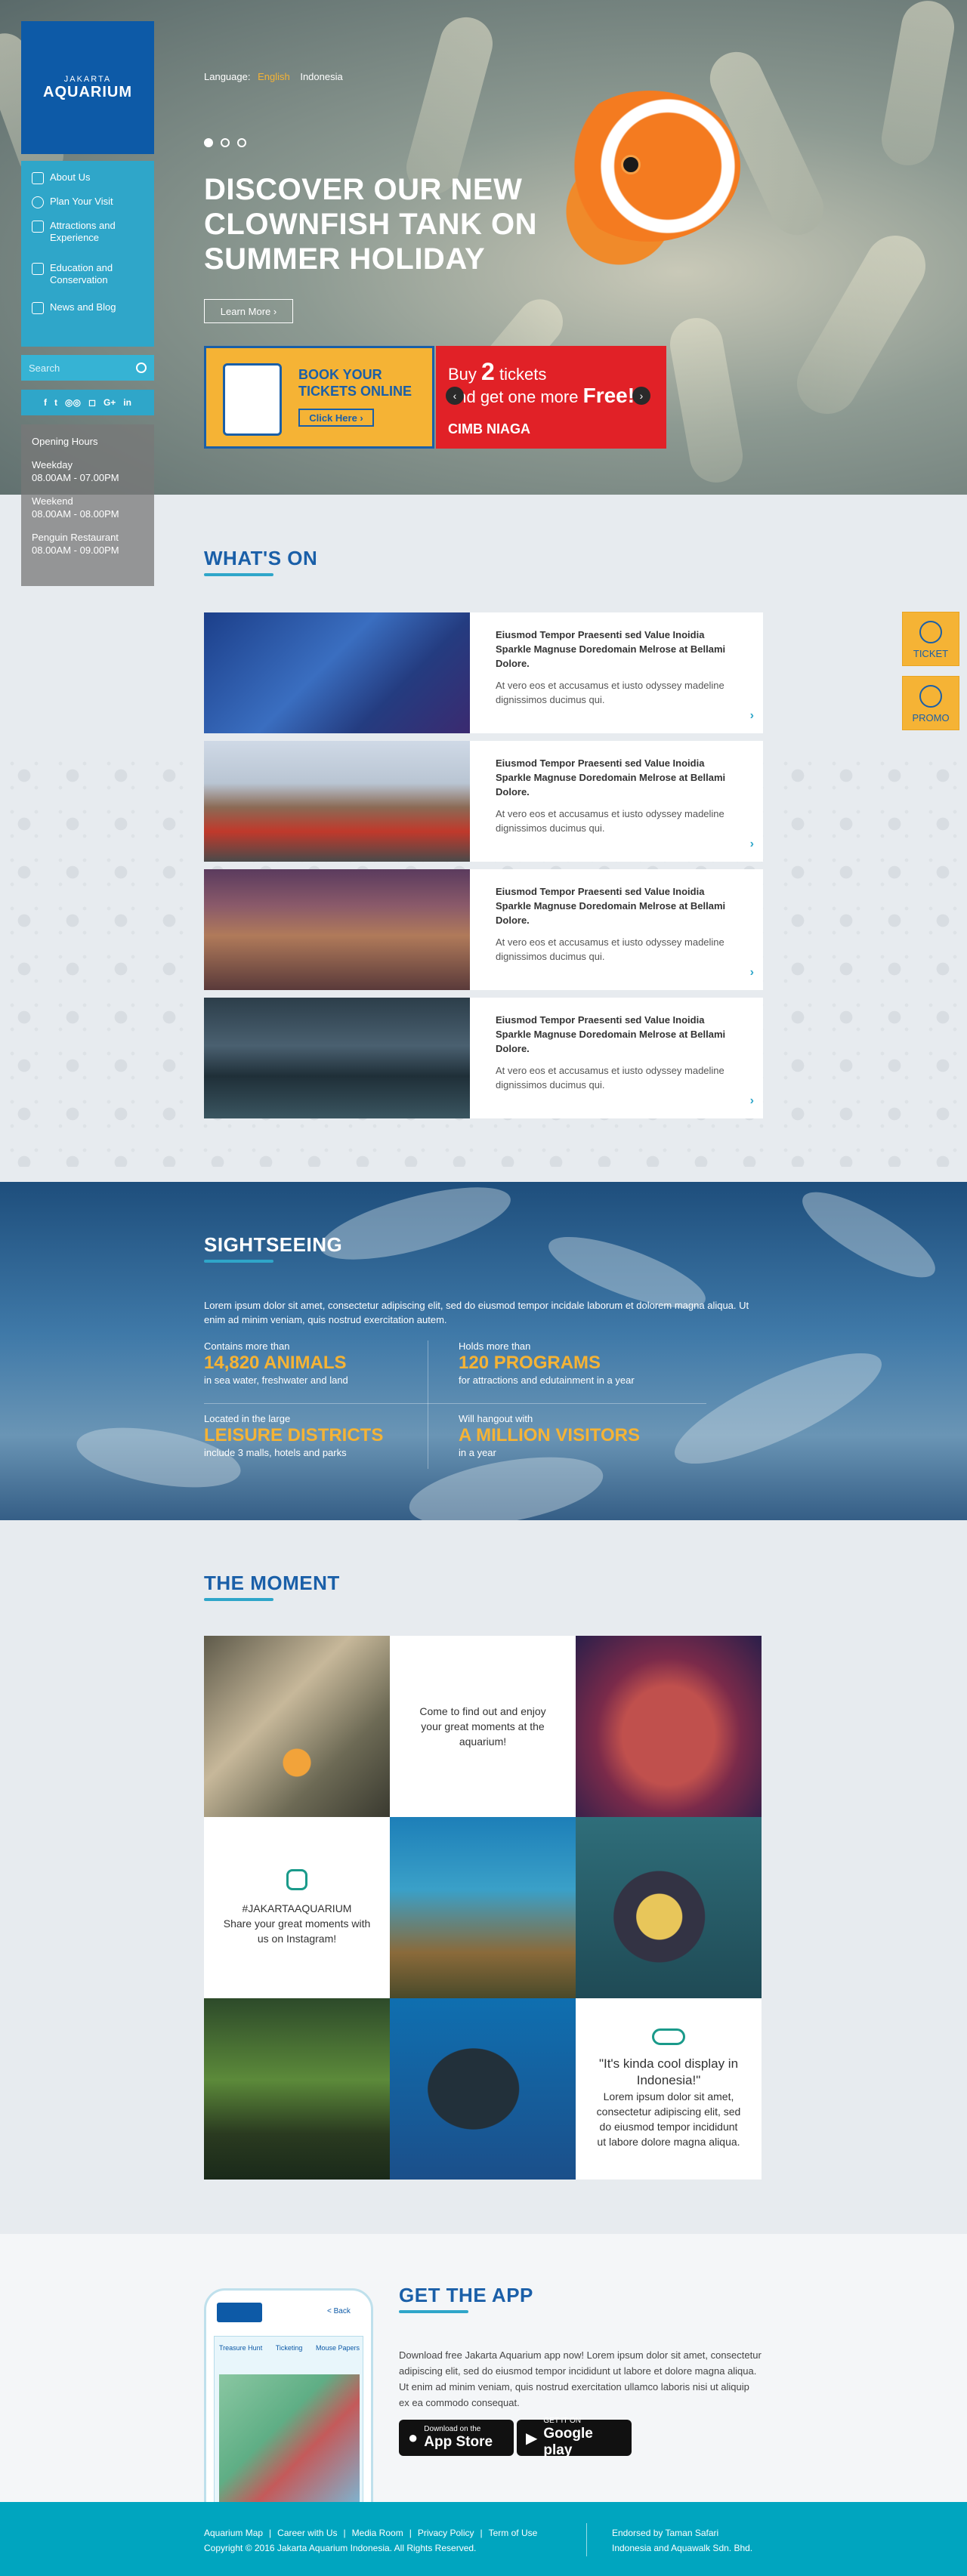 This screenshot has height=2576, width=967. I want to click on hours-label: Weekend, so click(52, 501).